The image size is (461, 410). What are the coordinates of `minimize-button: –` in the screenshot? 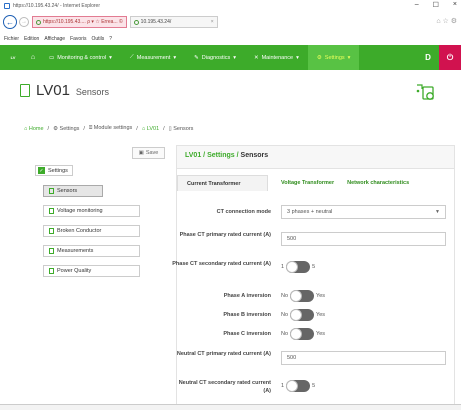 It's located at (417, 5).